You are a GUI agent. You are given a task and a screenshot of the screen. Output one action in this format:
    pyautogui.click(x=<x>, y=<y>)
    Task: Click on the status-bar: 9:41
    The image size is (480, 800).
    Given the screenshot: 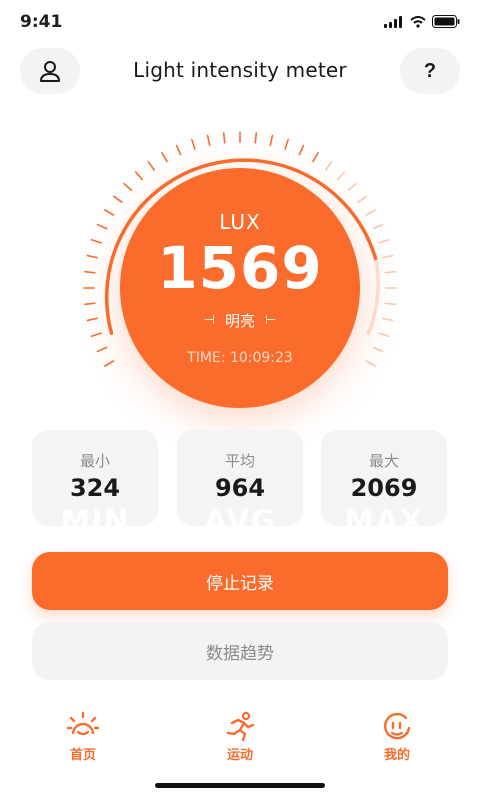 What is the action you would take?
    pyautogui.click(x=240, y=22)
    